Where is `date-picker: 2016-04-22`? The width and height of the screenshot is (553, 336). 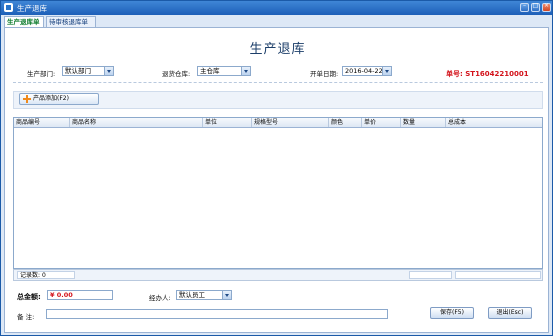 date-picker: 2016-04-22 is located at coordinates (367, 71).